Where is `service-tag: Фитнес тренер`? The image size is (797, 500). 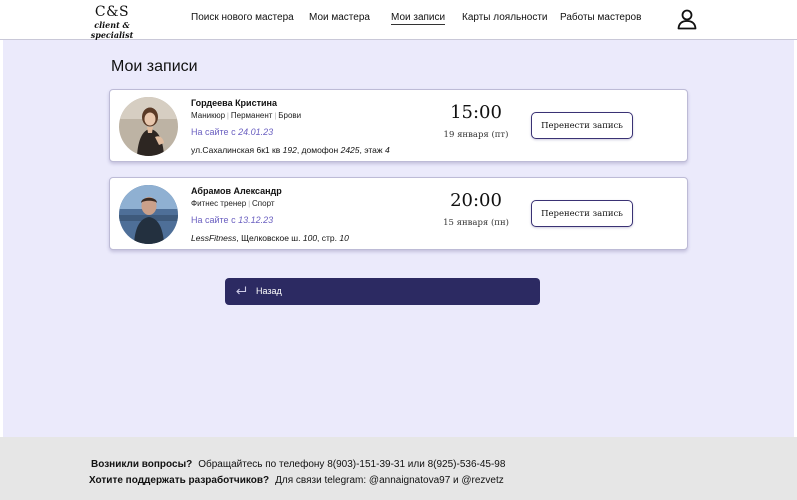 service-tag: Фитнес тренер is located at coordinates (219, 203).